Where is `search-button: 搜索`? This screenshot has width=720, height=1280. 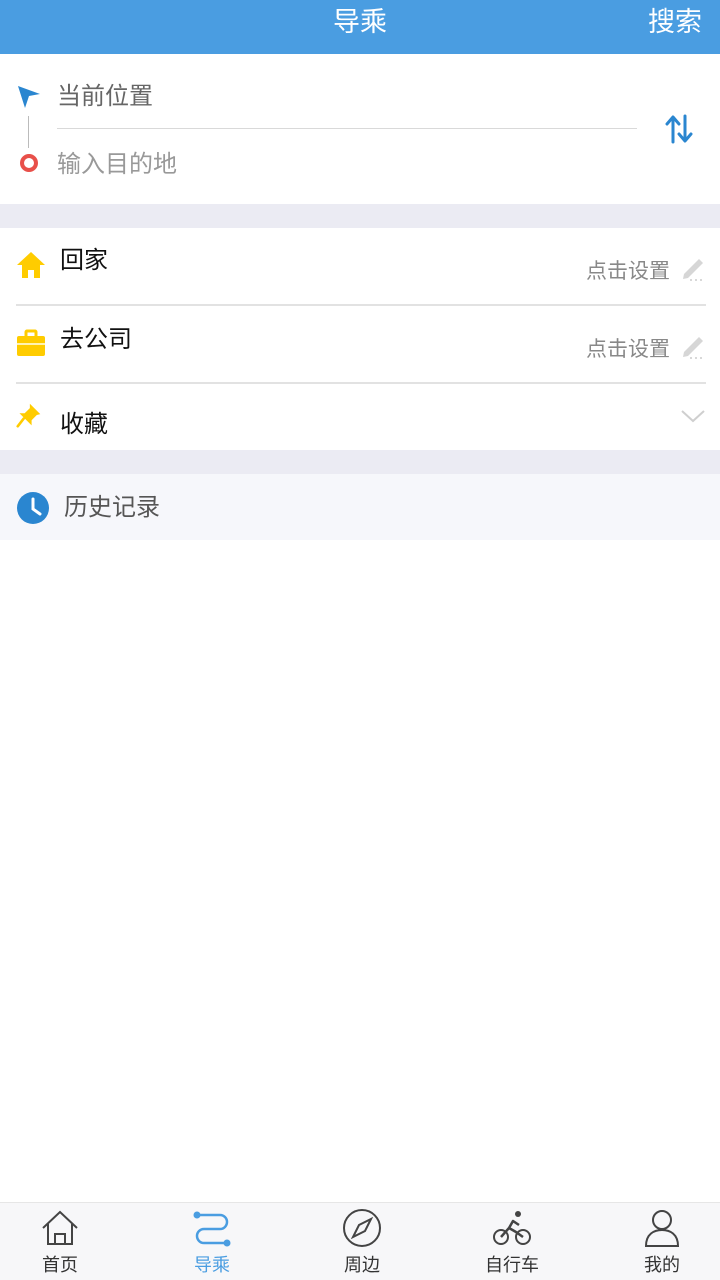 search-button: 搜索 is located at coordinates (675, 27).